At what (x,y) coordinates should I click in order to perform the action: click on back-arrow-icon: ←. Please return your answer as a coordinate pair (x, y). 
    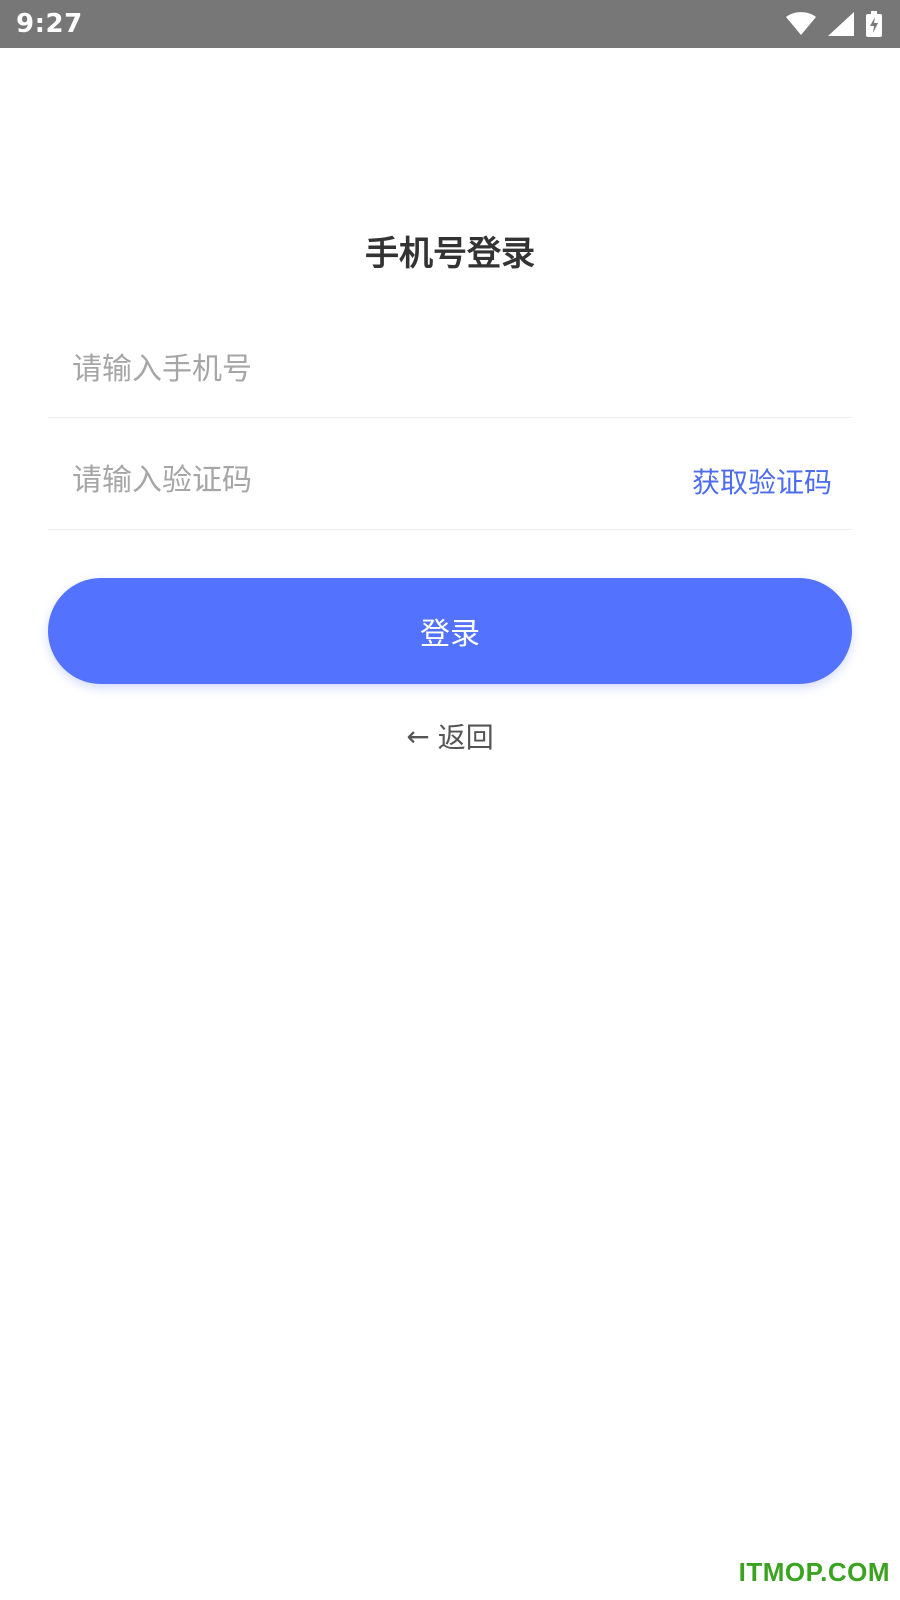
    Looking at the image, I should click on (418, 736).